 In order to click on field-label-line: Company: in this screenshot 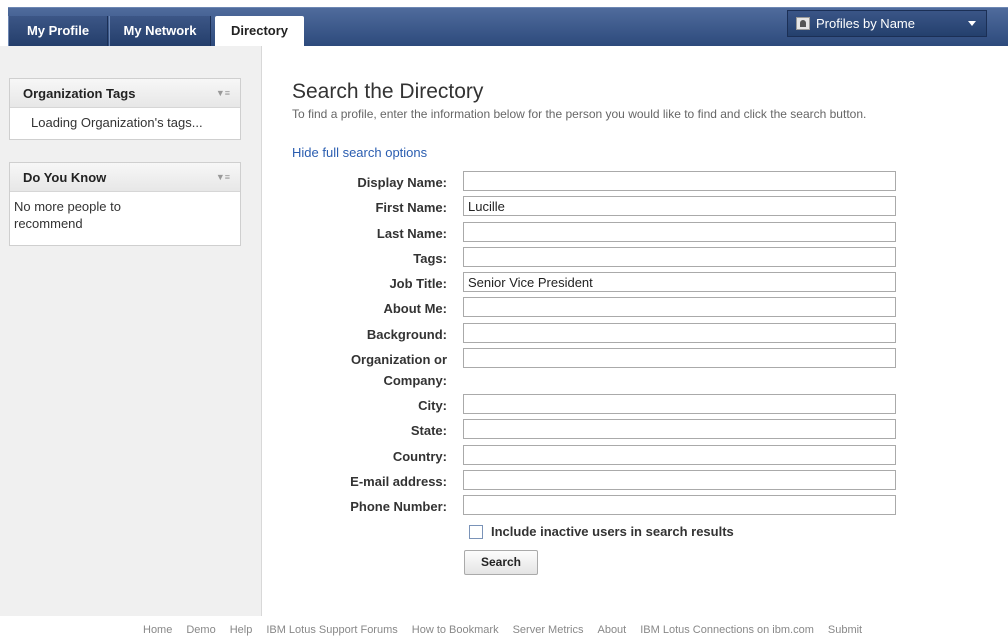, I will do `click(415, 380)`.